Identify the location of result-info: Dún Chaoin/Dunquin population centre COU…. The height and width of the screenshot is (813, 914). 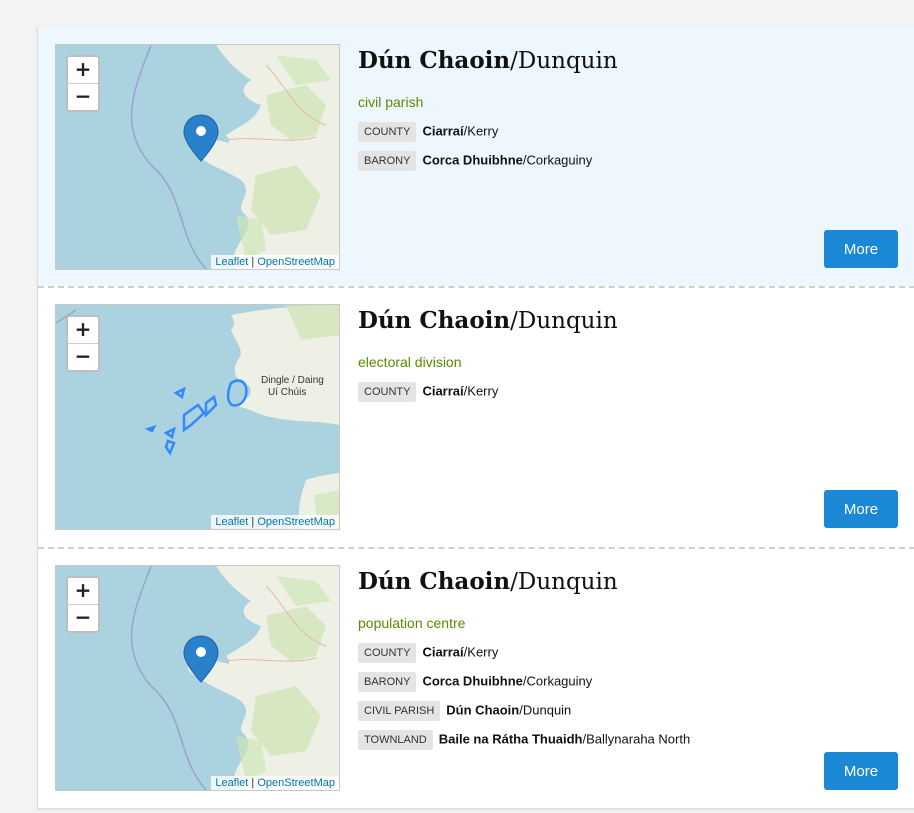
(628, 661).